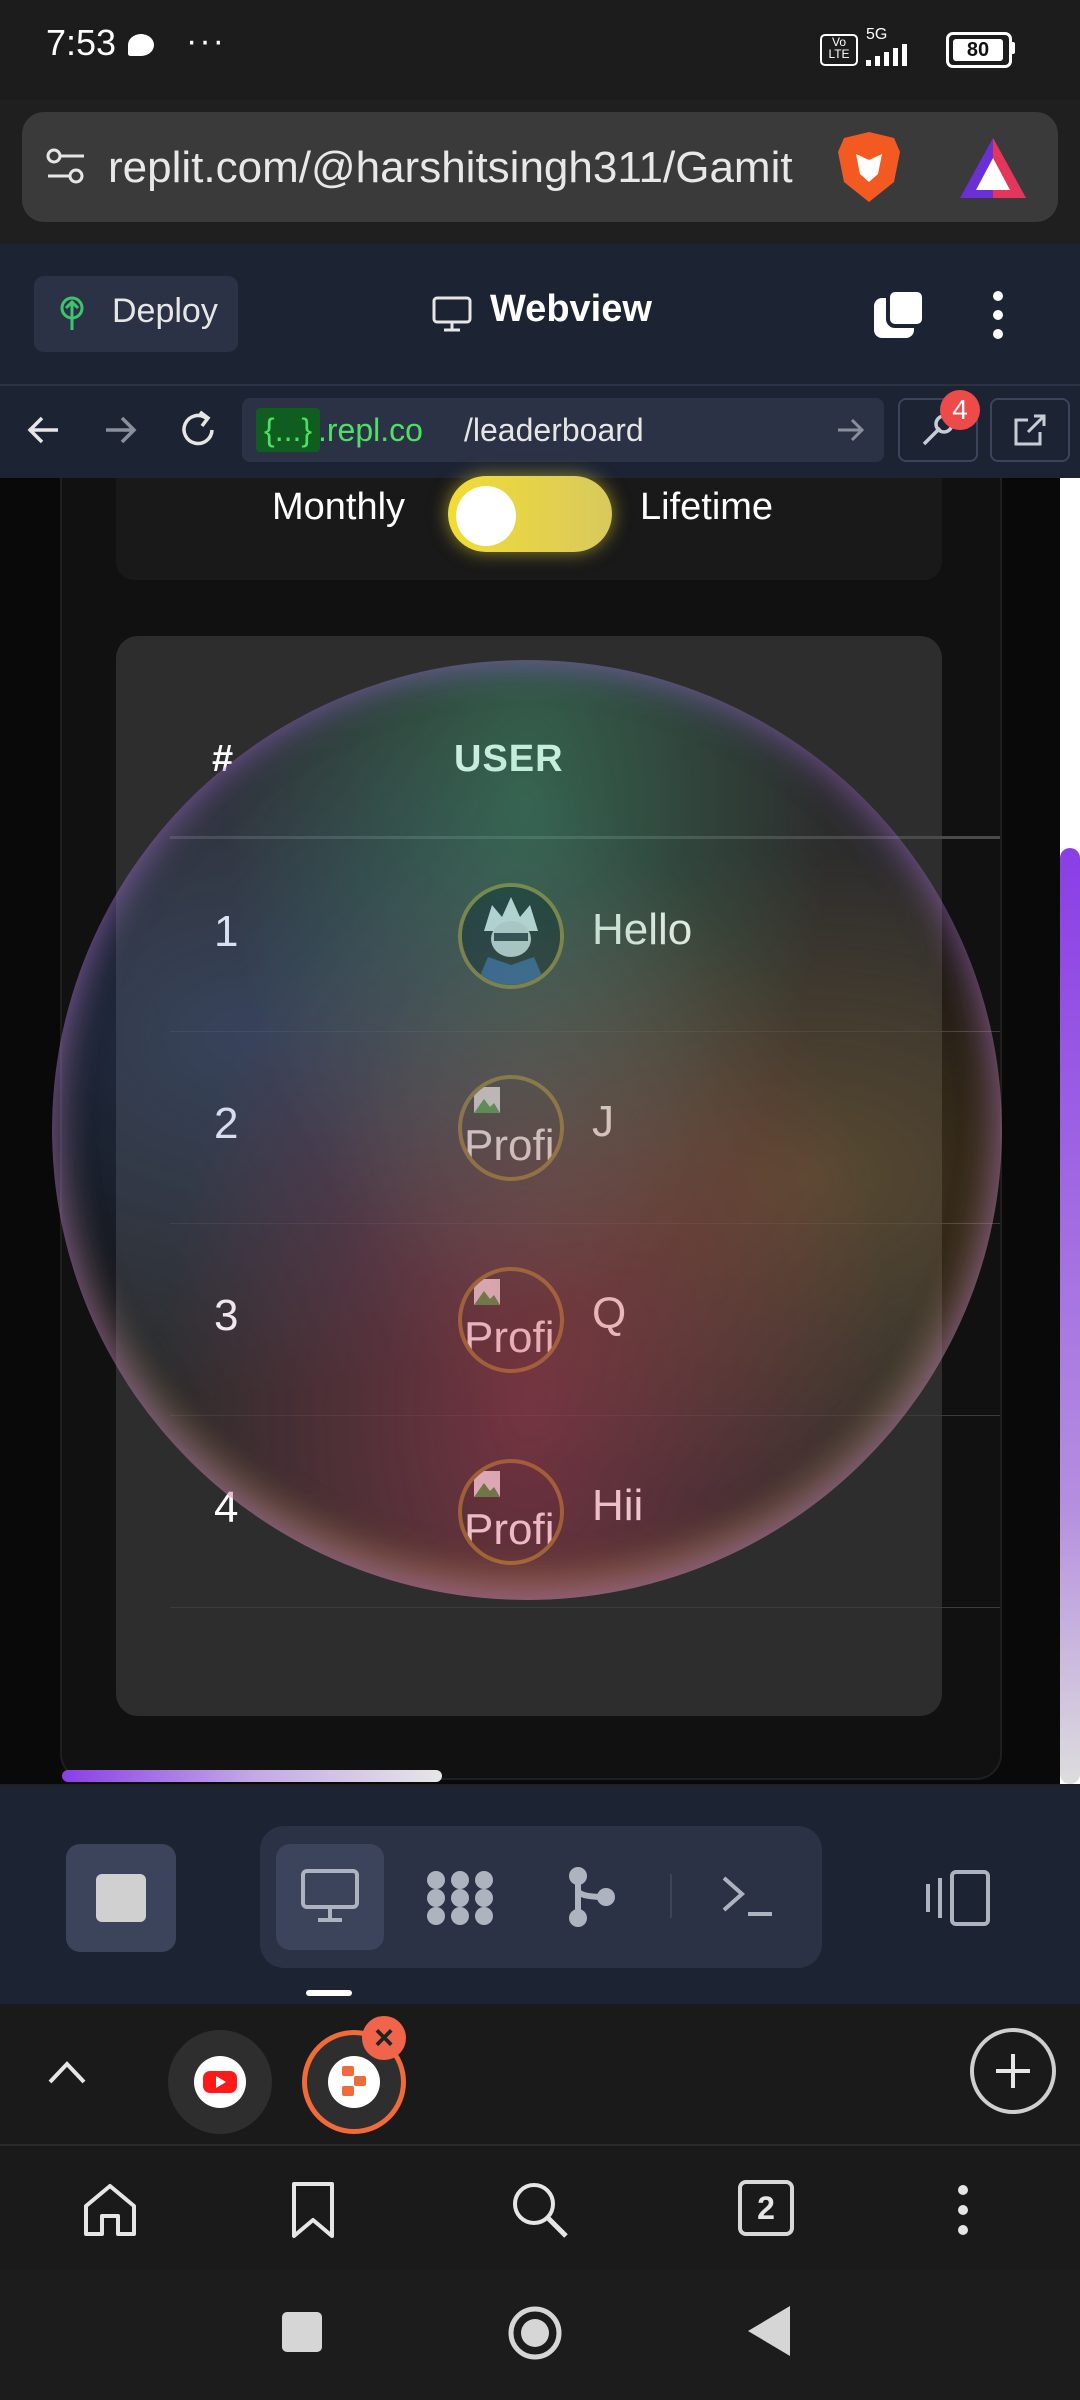 The width and height of the screenshot is (1080, 2400). Describe the element at coordinates (220, 2082) in the screenshot. I see `youtube-icon` at that location.